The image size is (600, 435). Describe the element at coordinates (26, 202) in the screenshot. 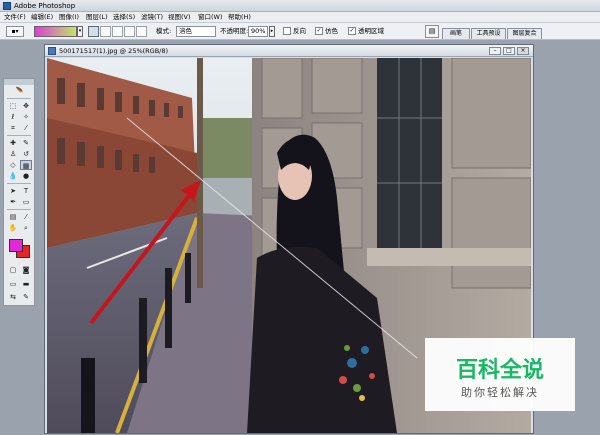

I see `shape-tool-icon: ▭` at that location.